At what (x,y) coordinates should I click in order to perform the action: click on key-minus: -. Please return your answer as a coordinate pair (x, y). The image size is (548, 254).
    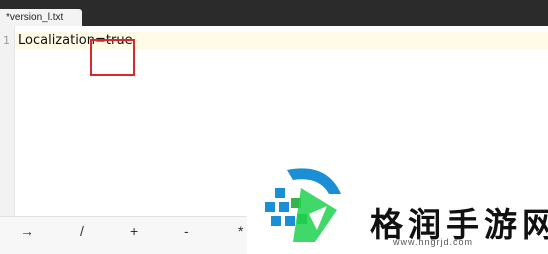
    Looking at the image, I should click on (186, 231).